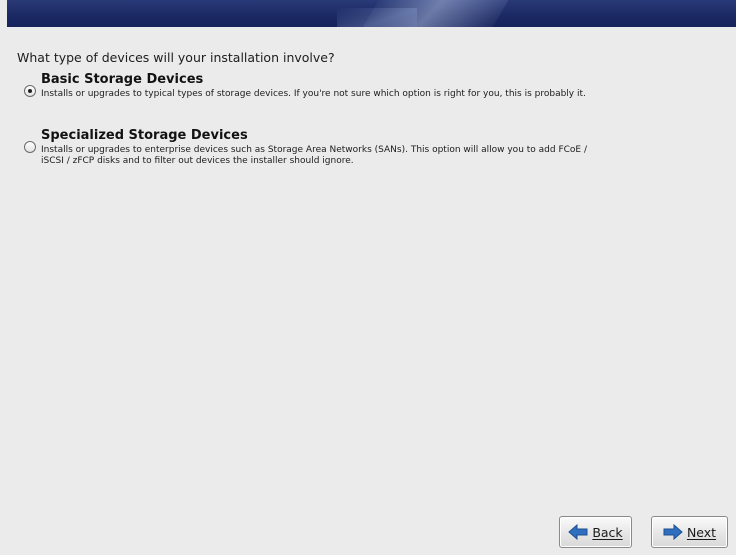 The width and height of the screenshot is (736, 555). I want to click on back-button: Back, so click(595, 532).